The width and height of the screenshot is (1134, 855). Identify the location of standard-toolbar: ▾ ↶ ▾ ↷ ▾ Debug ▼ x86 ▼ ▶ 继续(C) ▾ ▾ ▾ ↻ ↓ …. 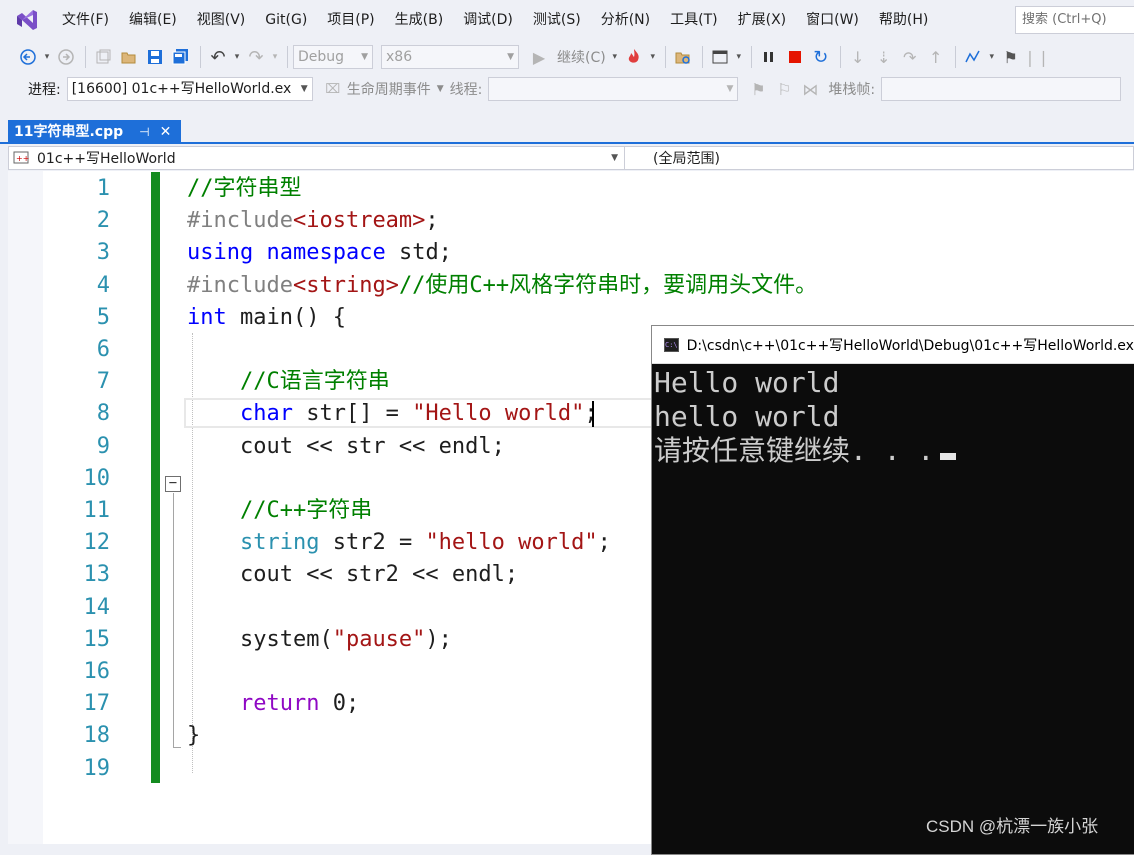
(567, 57).